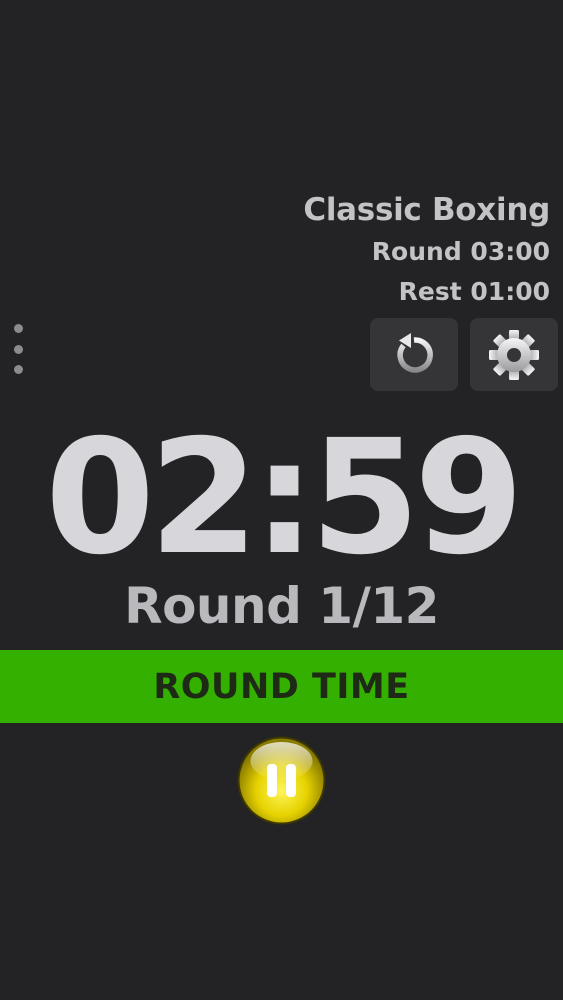  What do you see at coordinates (460, 251) in the screenshot?
I see `preset-round-duration: Round 03:00` at bounding box center [460, 251].